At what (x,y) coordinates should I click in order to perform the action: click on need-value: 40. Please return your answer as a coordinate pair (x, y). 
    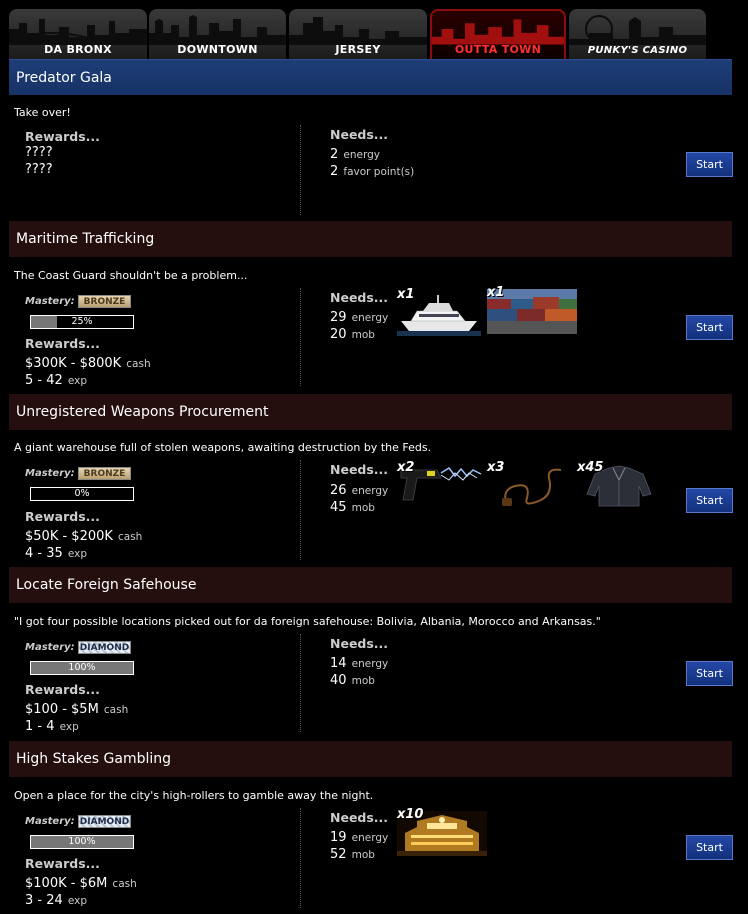
    Looking at the image, I should click on (338, 680).